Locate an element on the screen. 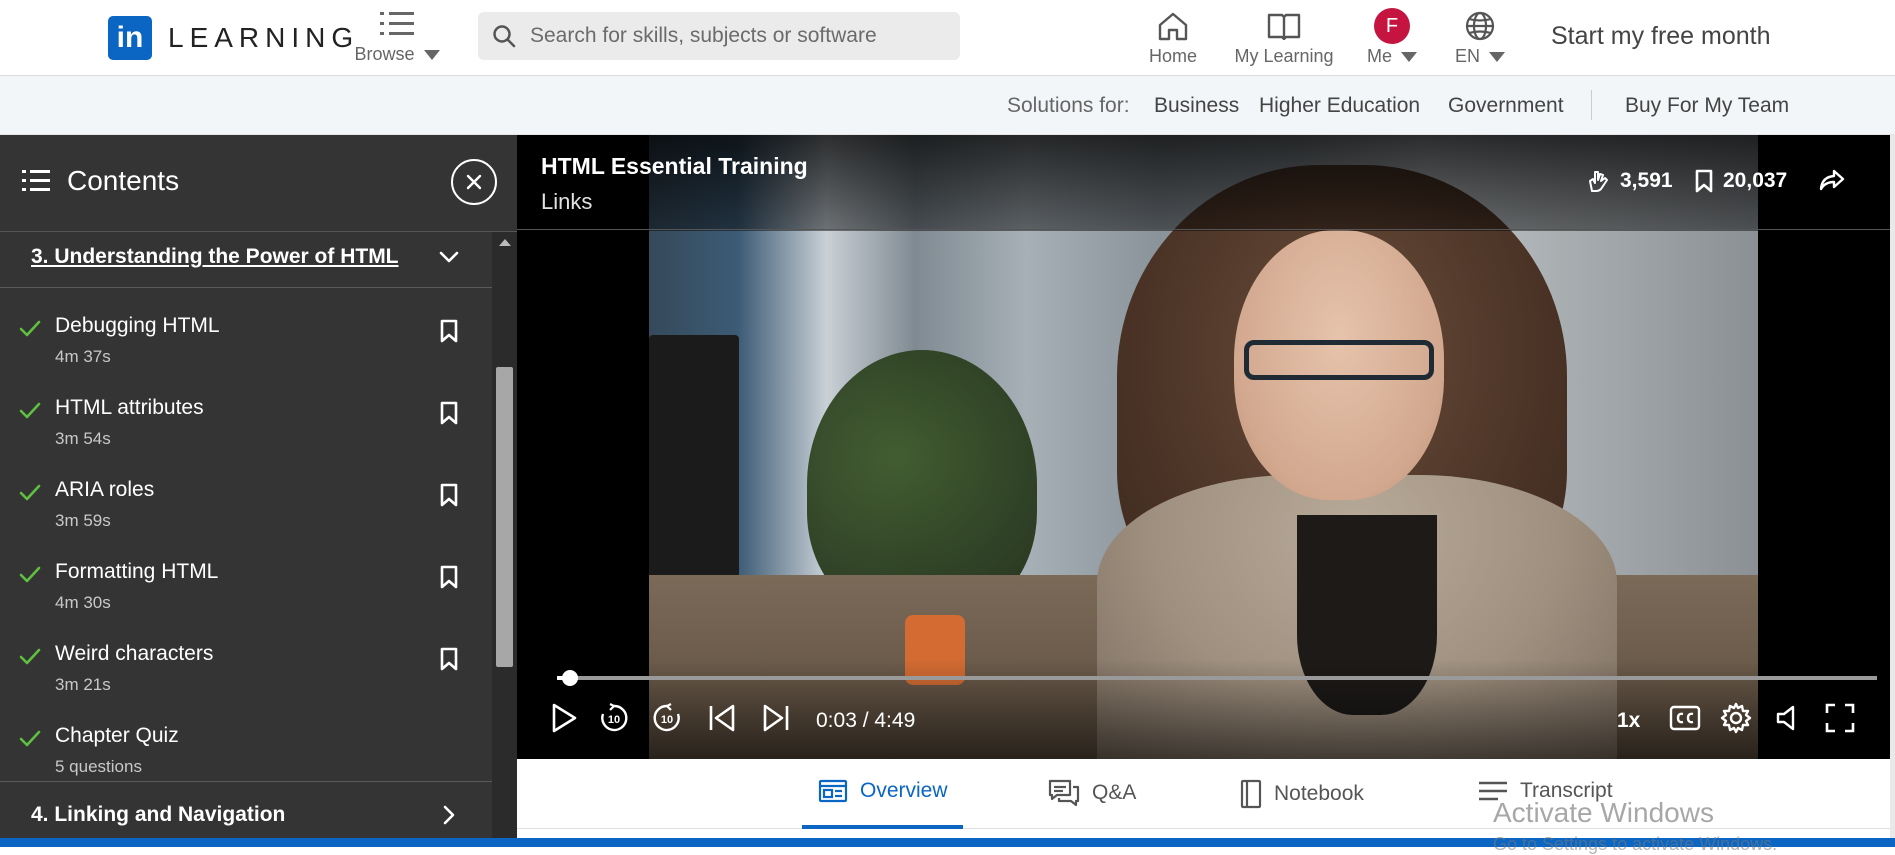  lesson-duration: 3m 21s is located at coordinates (83, 684).